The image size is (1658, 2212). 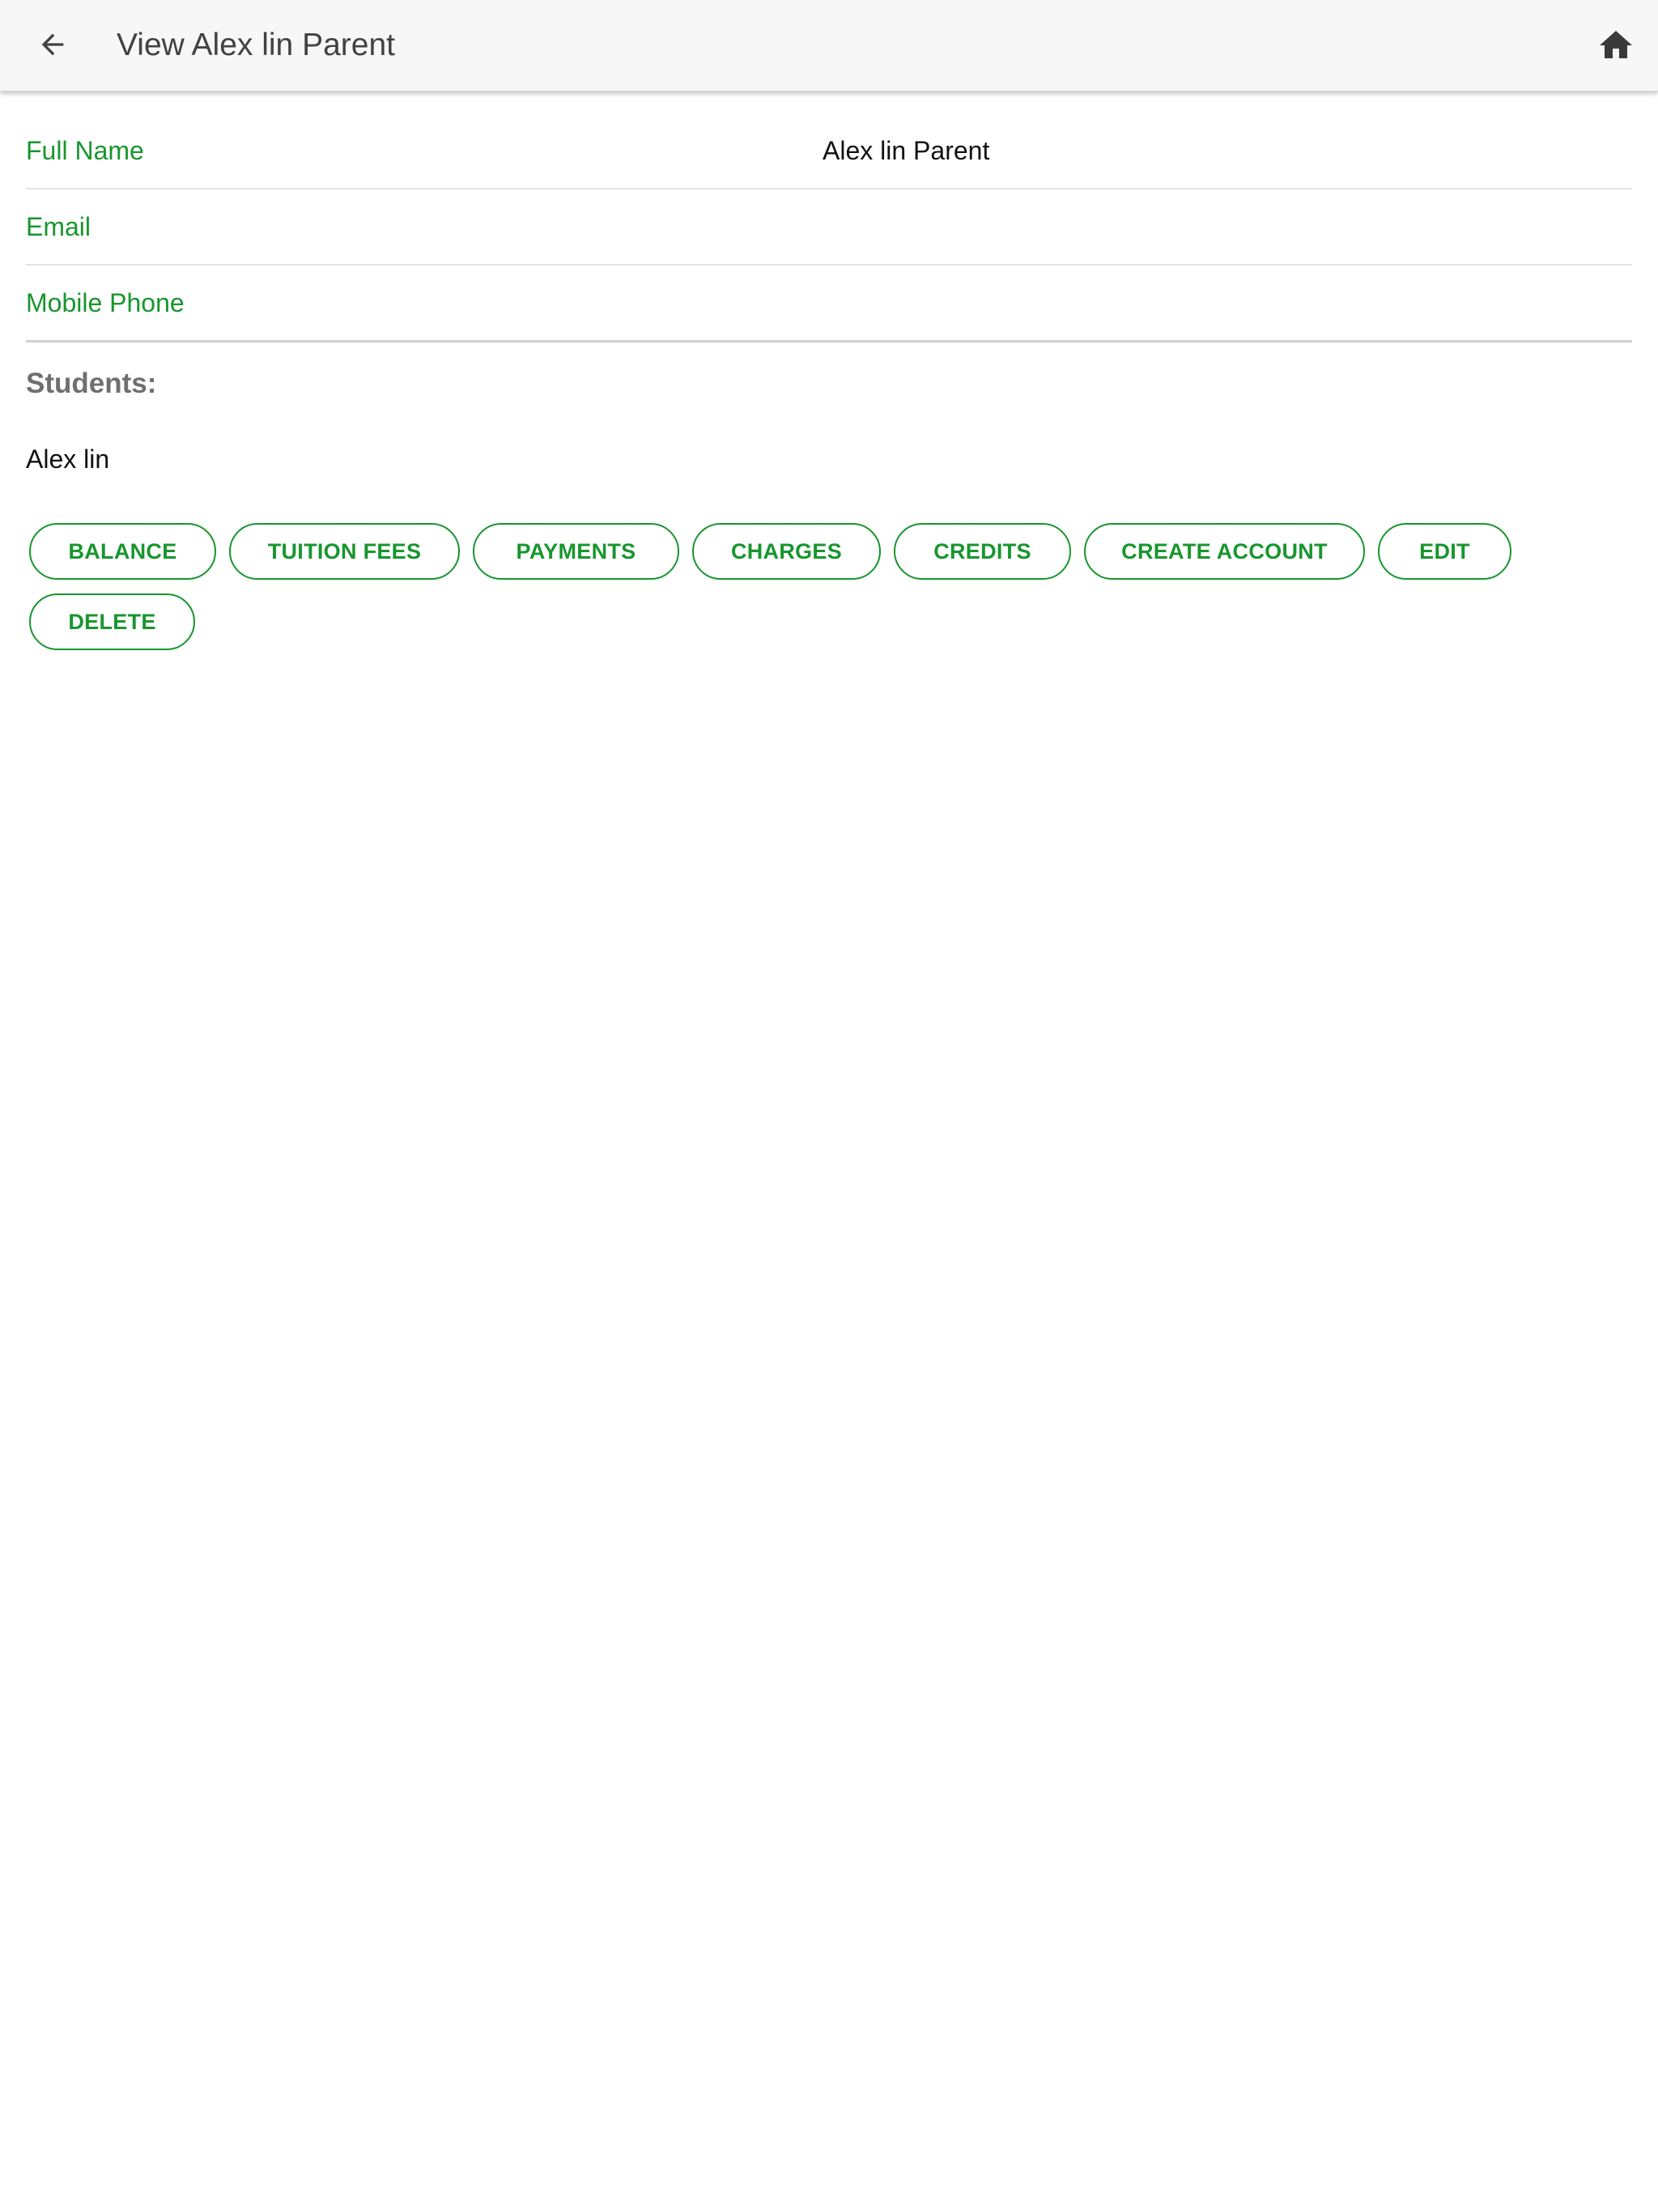 What do you see at coordinates (105, 303) in the screenshot?
I see `mobile-phone-label: Mobile Phone` at bounding box center [105, 303].